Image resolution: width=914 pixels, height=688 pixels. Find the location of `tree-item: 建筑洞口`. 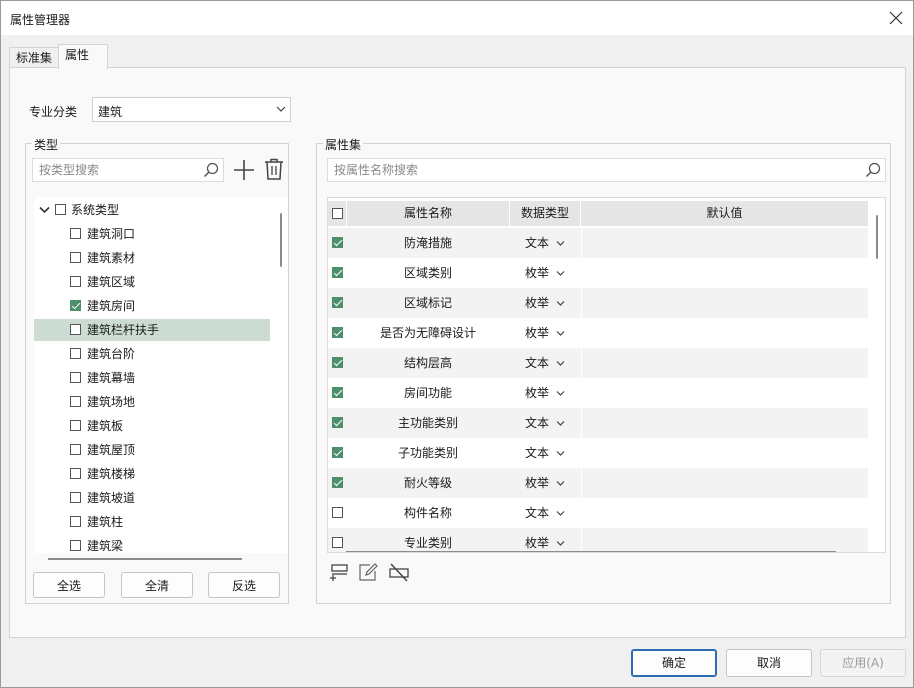

tree-item: 建筑洞口 is located at coordinates (152, 234).